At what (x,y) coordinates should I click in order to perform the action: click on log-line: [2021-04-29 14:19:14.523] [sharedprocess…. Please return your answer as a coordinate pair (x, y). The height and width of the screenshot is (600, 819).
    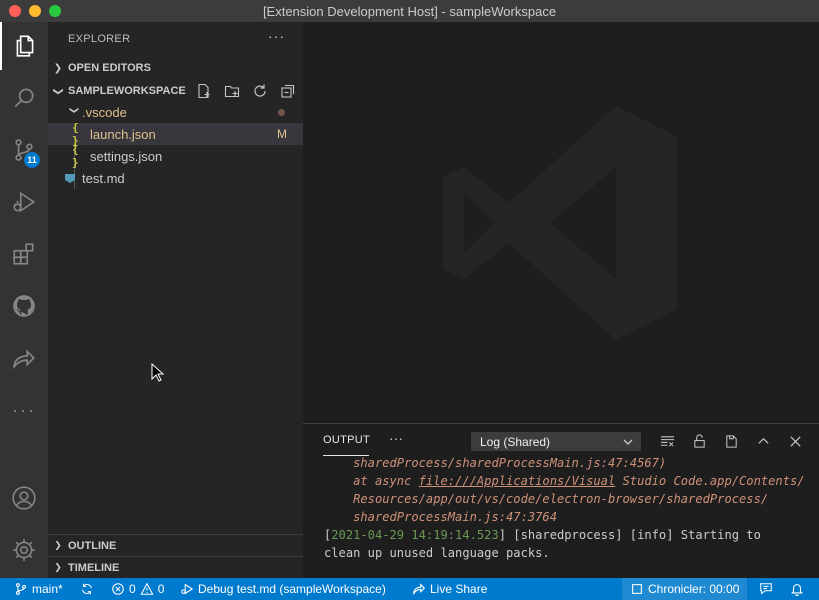
    Looking at the image, I should click on (542, 535).